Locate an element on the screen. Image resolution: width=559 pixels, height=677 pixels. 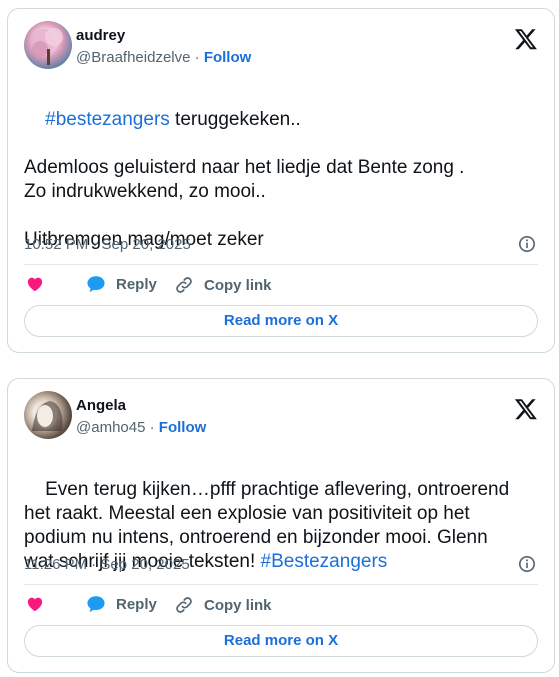
tweet-header: Angela @amho45 · Follow is located at coordinates (281, 416).